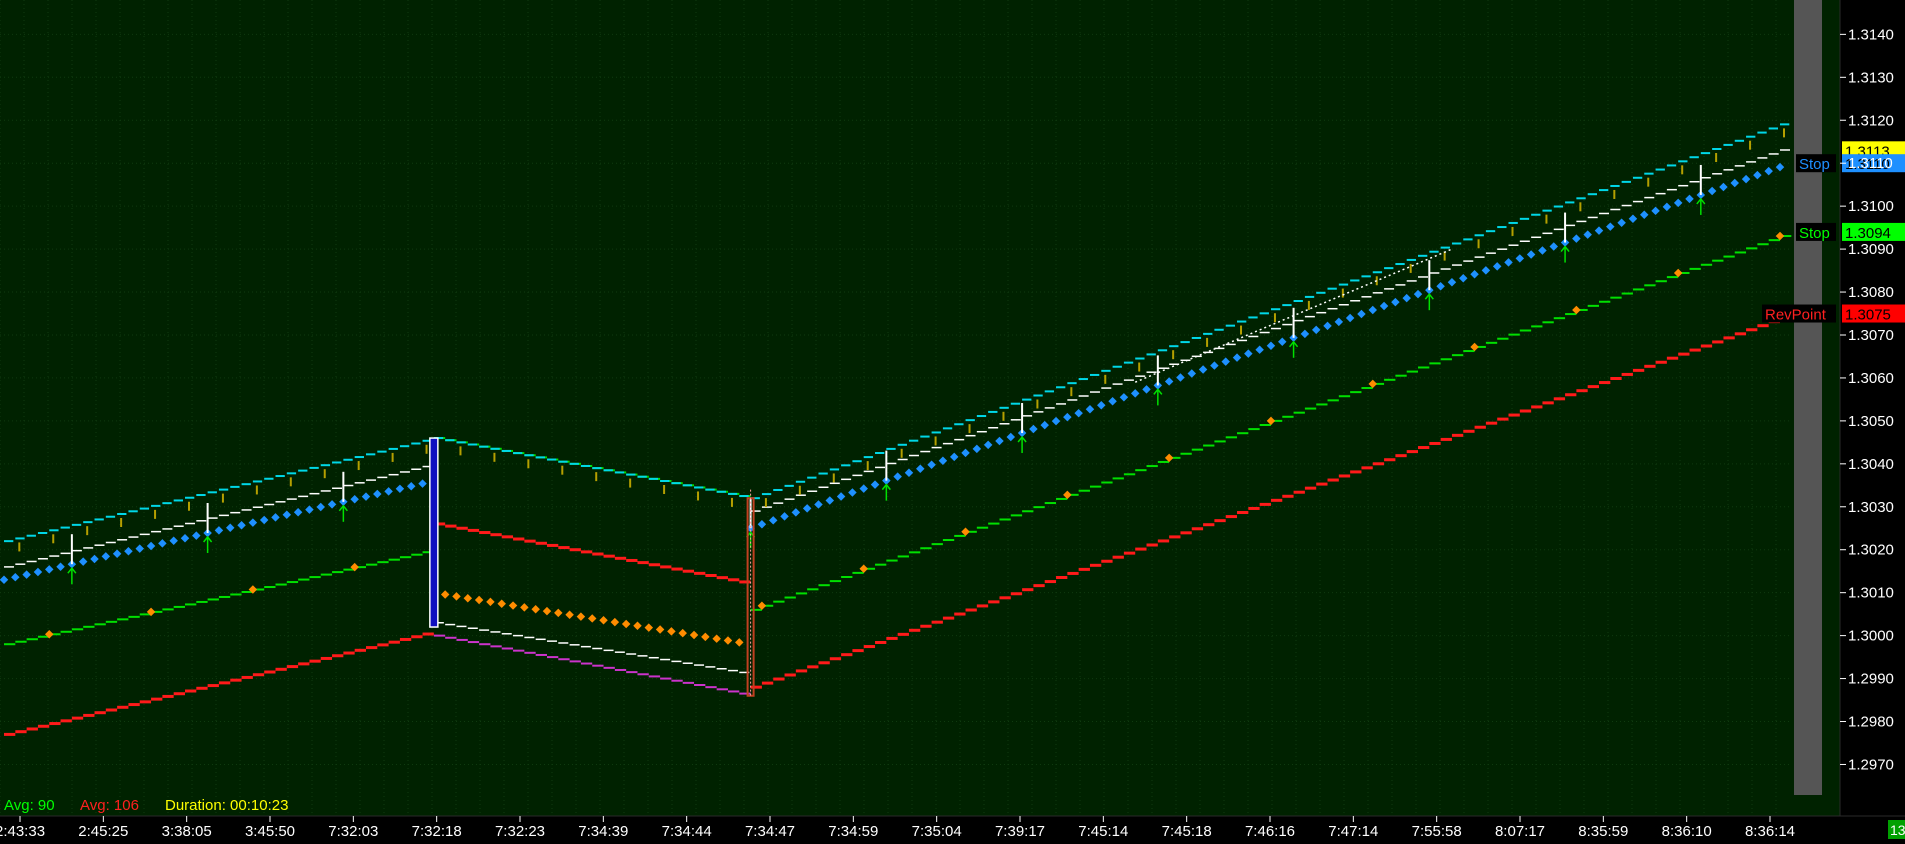  Describe the element at coordinates (1897, 830) in the screenshot. I see `corner-value: 13` at that location.